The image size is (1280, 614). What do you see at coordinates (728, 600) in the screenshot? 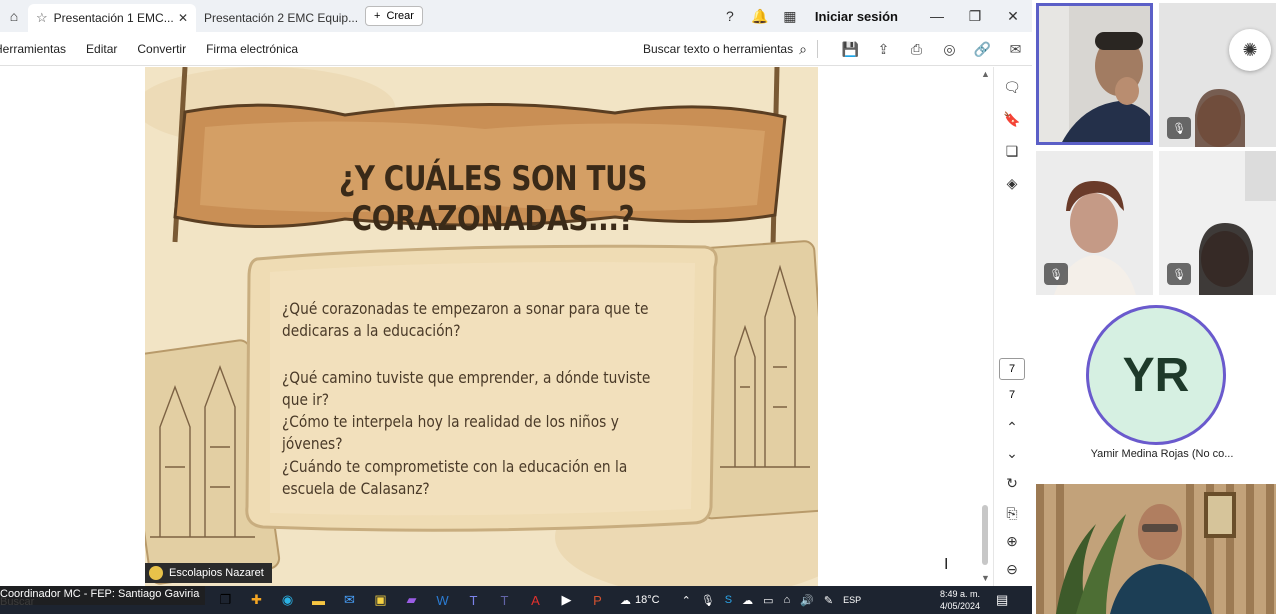
I see `skype-icon: S` at bounding box center [728, 600].